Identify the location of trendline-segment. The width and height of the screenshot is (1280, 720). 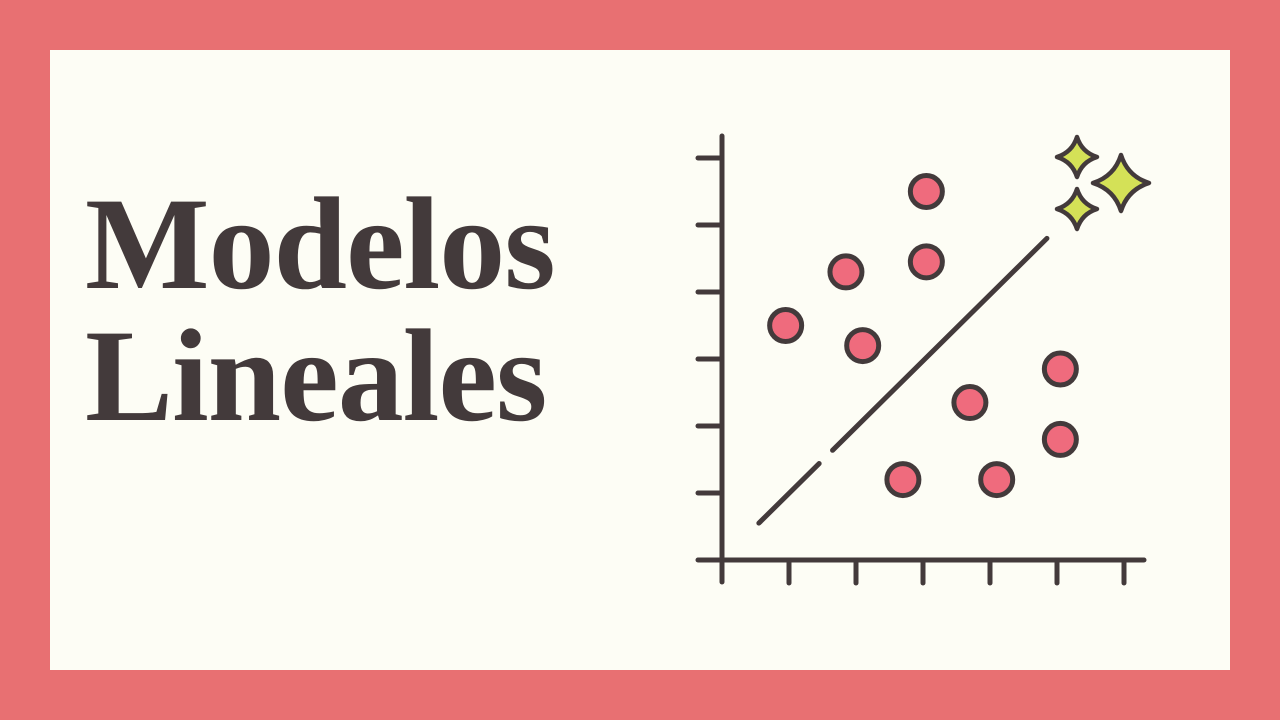
(789, 493).